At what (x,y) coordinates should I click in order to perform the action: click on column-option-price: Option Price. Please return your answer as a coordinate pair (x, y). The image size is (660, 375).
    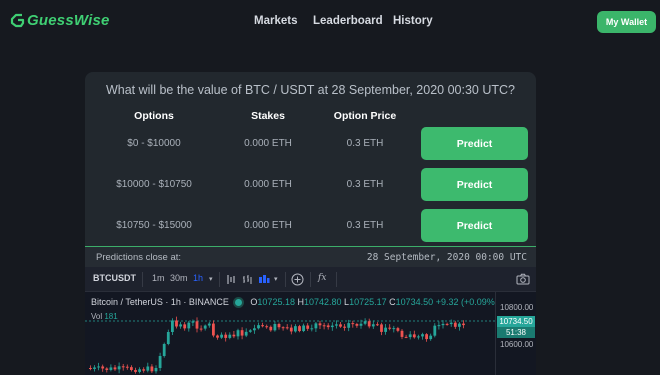
    Looking at the image, I should click on (365, 116).